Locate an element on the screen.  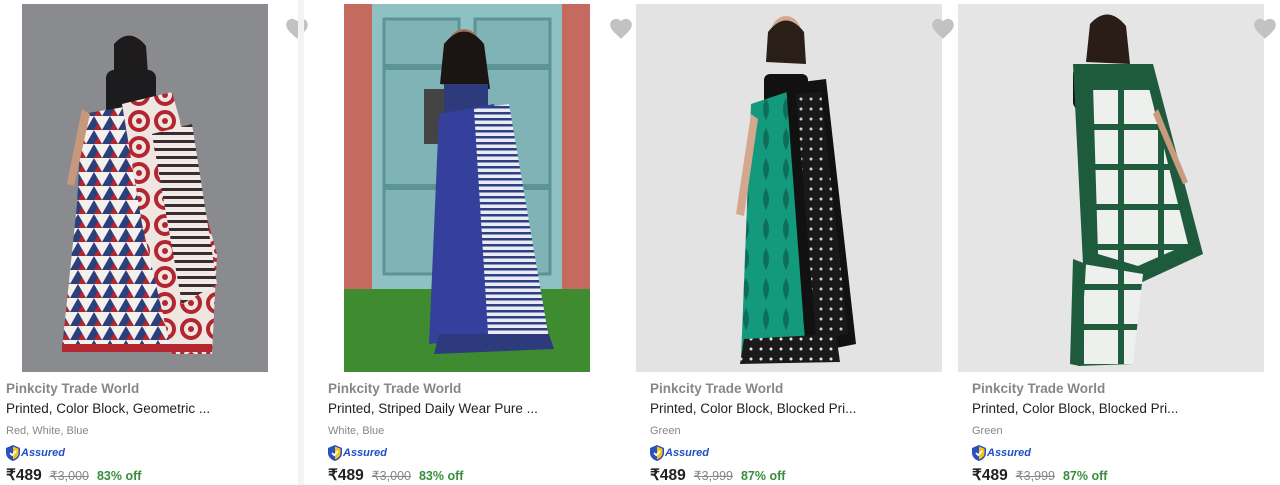
product-color: White, Blue is located at coordinates (356, 431).